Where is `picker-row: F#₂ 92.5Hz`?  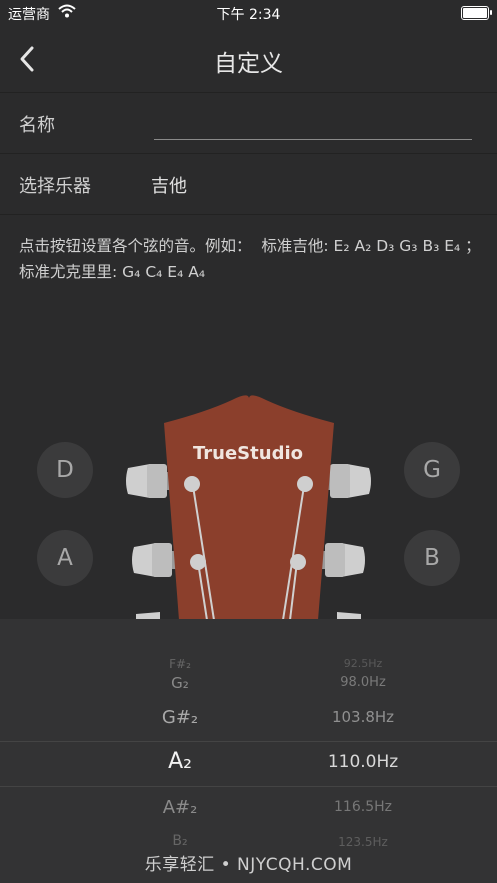 picker-row: F#₂ 92.5Hz is located at coordinates (248, 661).